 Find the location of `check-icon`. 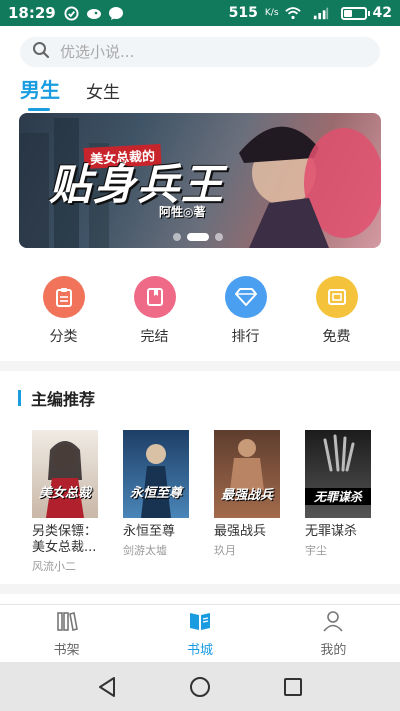

check-icon is located at coordinates (72, 13).